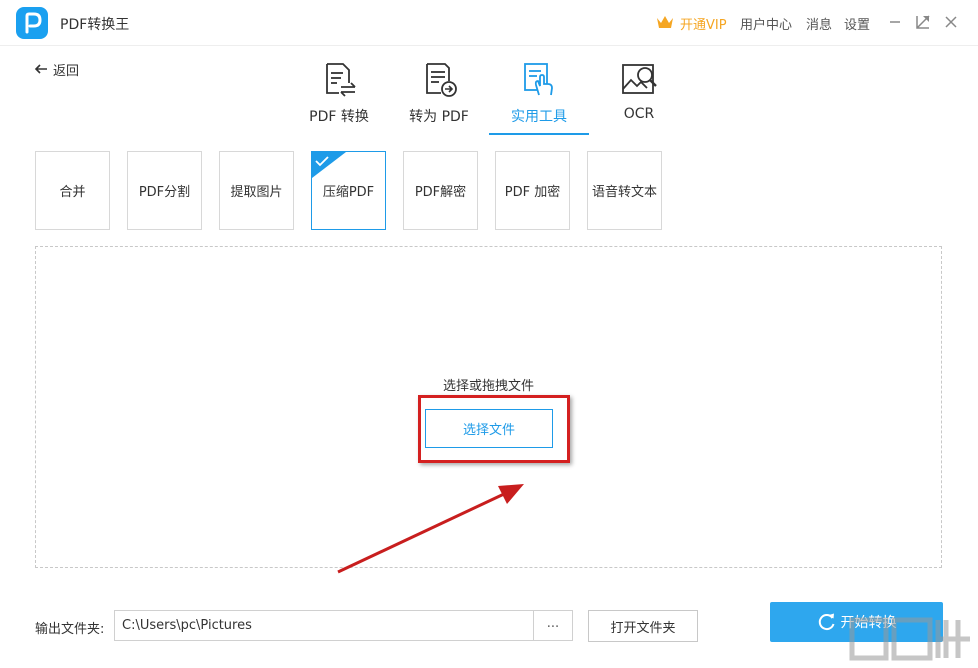 This screenshot has width=978, height=668. Describe the element at coordinates (539, 134) in the screenshot. I see `active-tab-indicator` at that location.